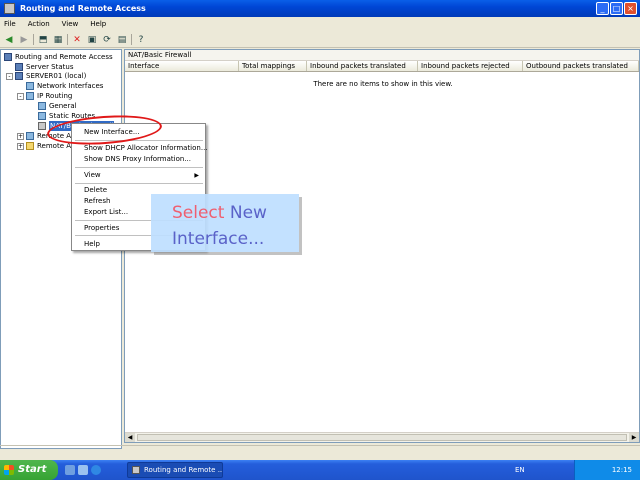 The height and width of the screenshot is (480, 640). What do you see at coordinates (602, 8) in the screenshot?
I see `minimize-button: _` at bounding box center [602, 8].